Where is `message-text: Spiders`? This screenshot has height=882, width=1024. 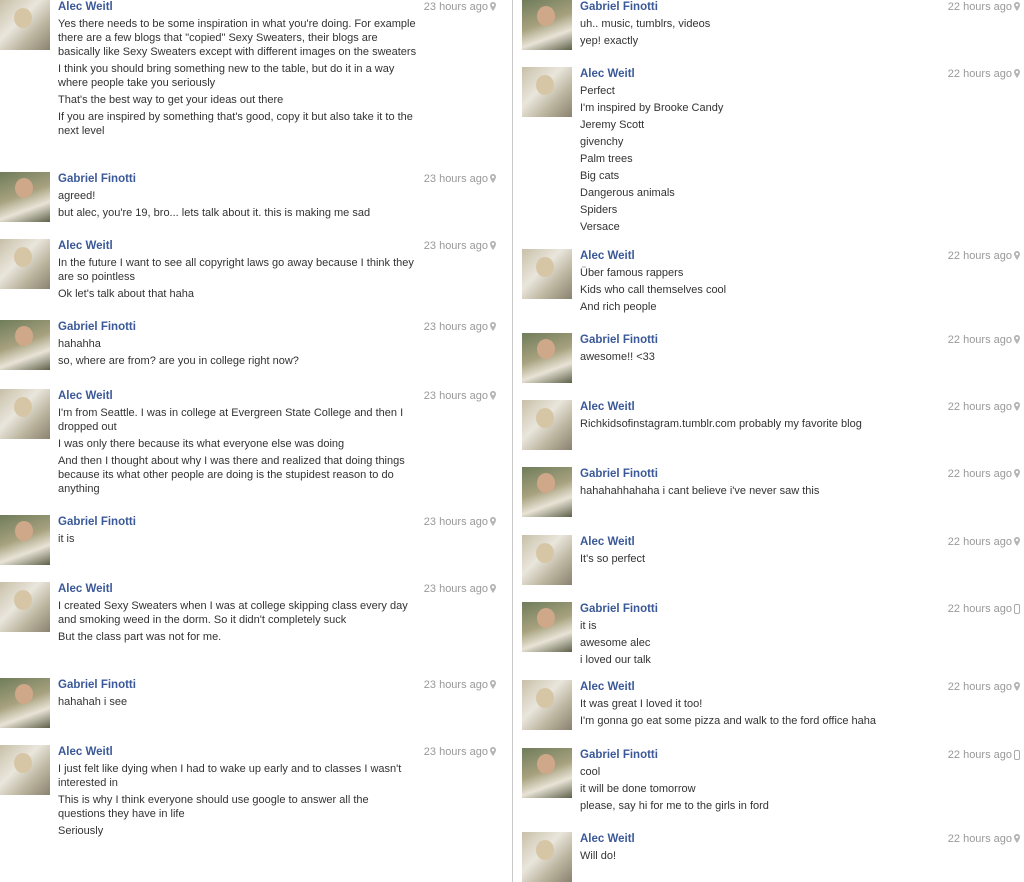
message-text: Spiders is located at coordinates (599, 210).